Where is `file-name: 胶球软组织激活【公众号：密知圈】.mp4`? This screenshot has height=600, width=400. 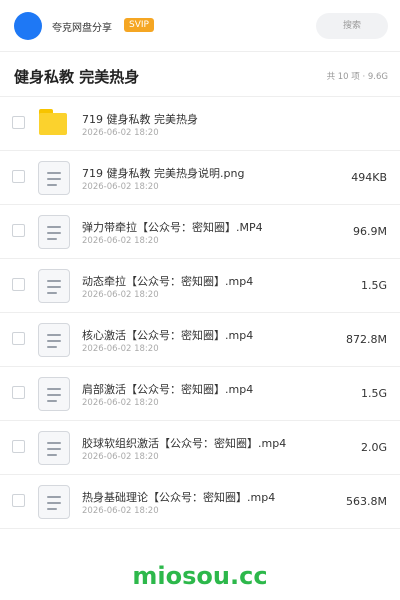
file-name: 胶球软组织激活【公众号：密知圈】.mp4 is located at coordinates (184, 443).